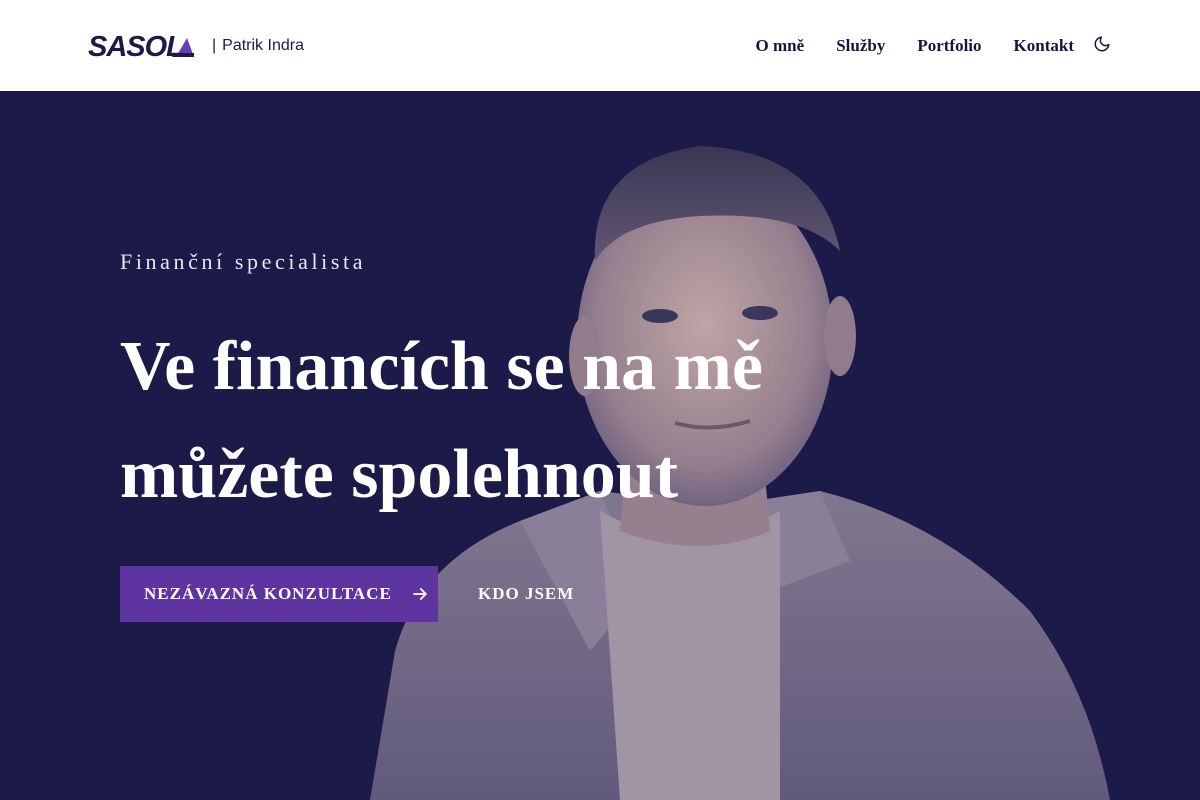 The height and width of the screenshot is (800, 1200). Describe the element at coordinates (780, 46) in the screenshot. I see `nav-item-o-mne: O mně` at that location.